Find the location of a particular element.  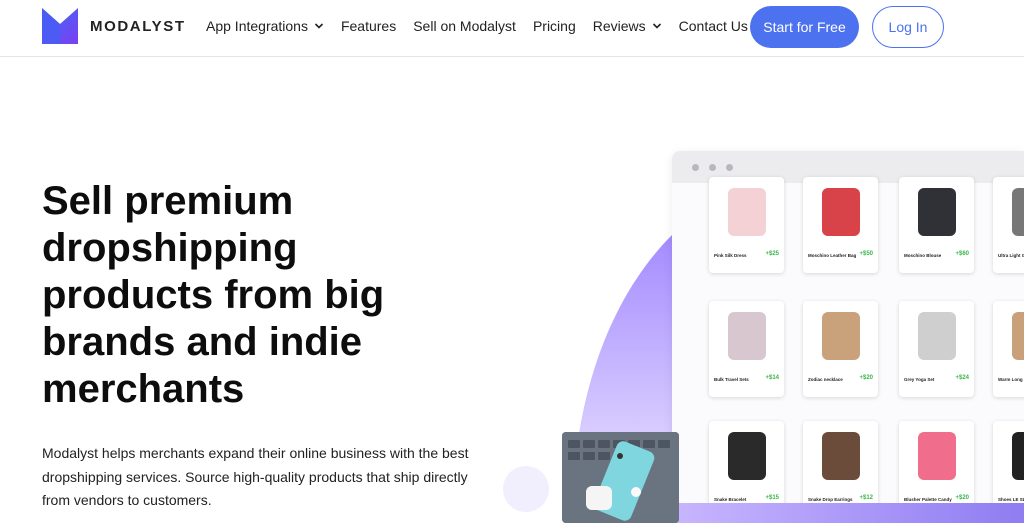

product-price: +$50 is located at coordinates (866, 254).